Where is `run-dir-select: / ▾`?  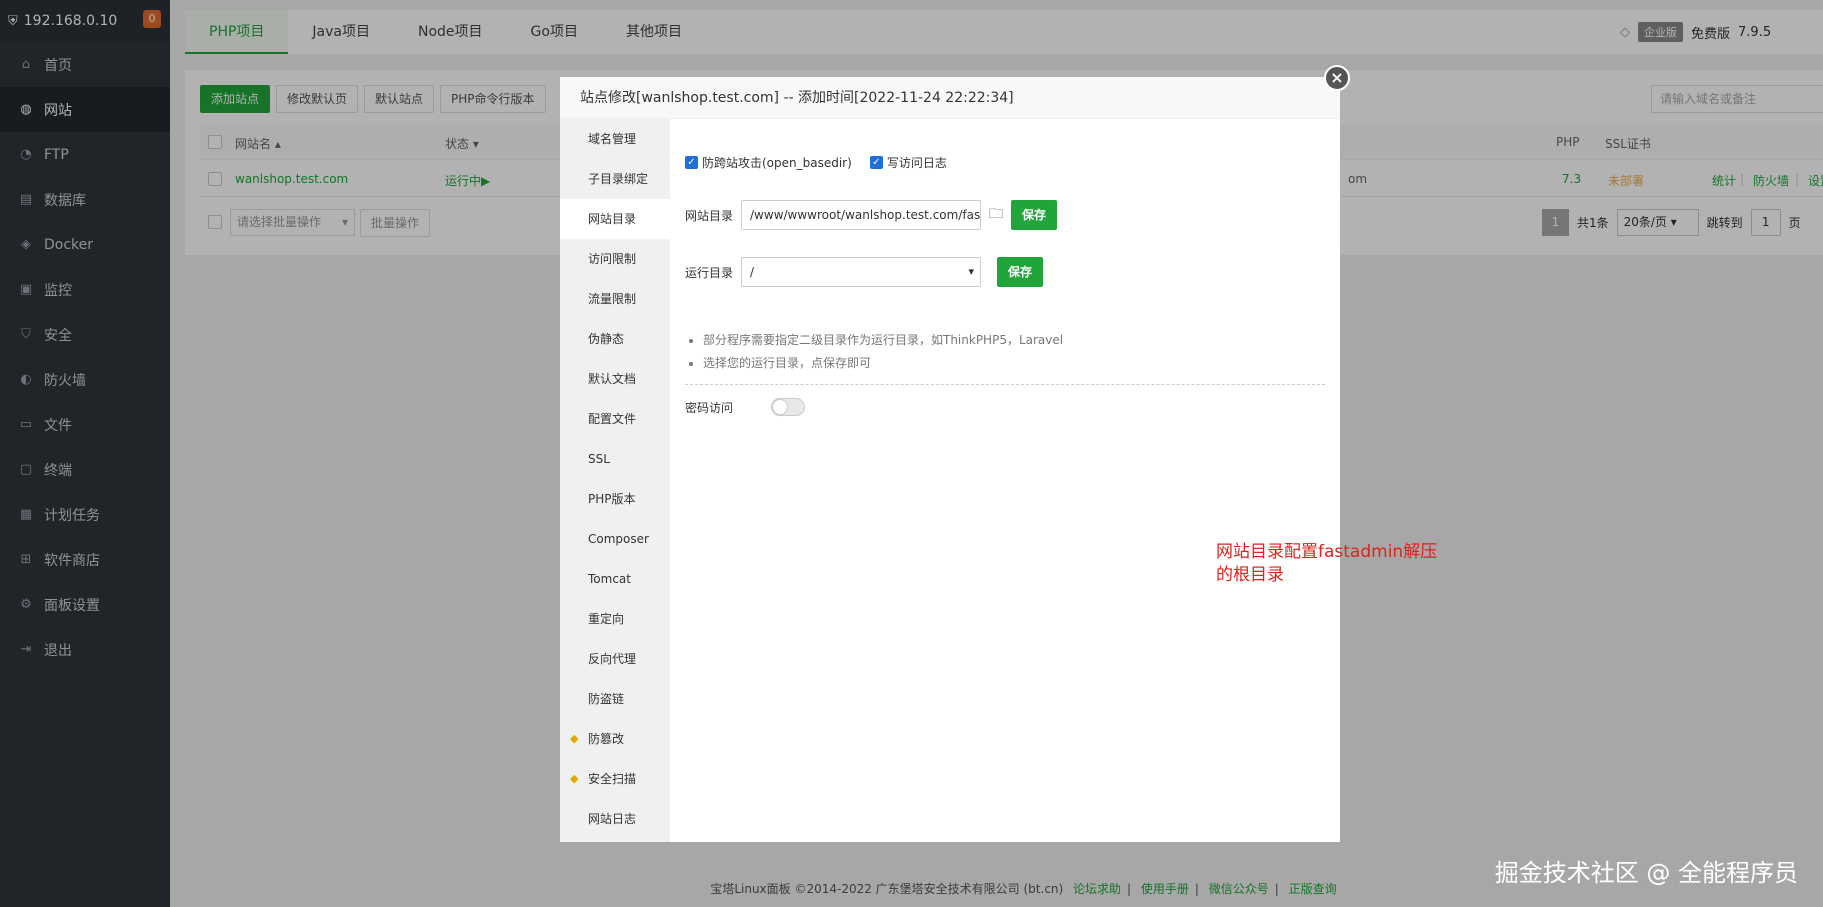 run-dir-select: / ▾ is located at coordinates (861, 272).